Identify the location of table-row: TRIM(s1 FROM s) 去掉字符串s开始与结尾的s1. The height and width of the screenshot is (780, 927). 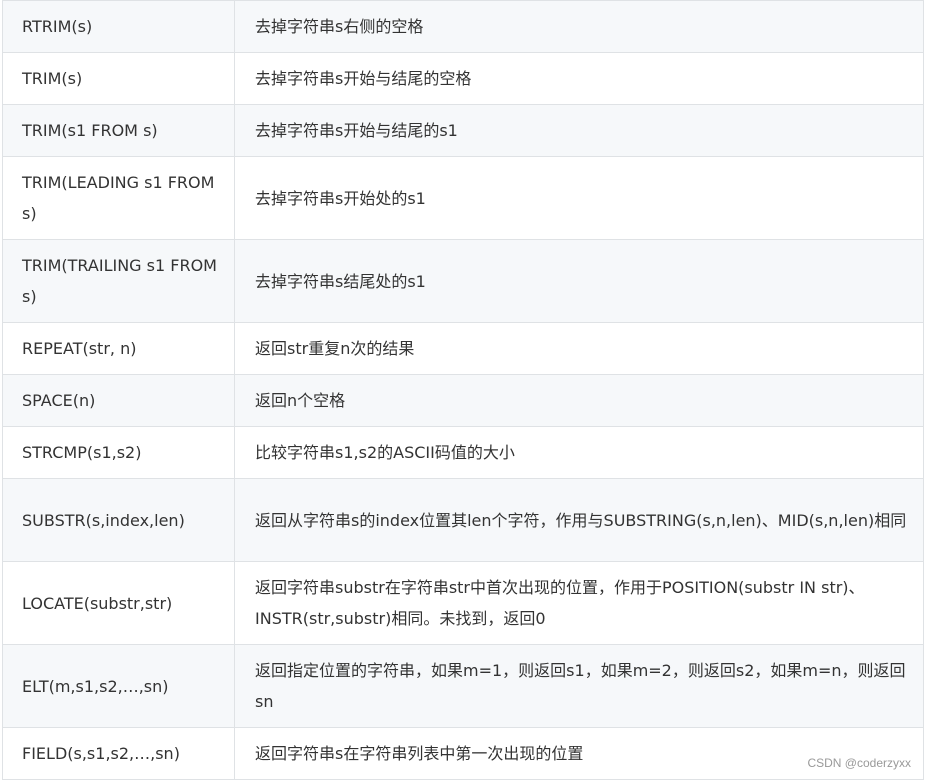
(463, 131).